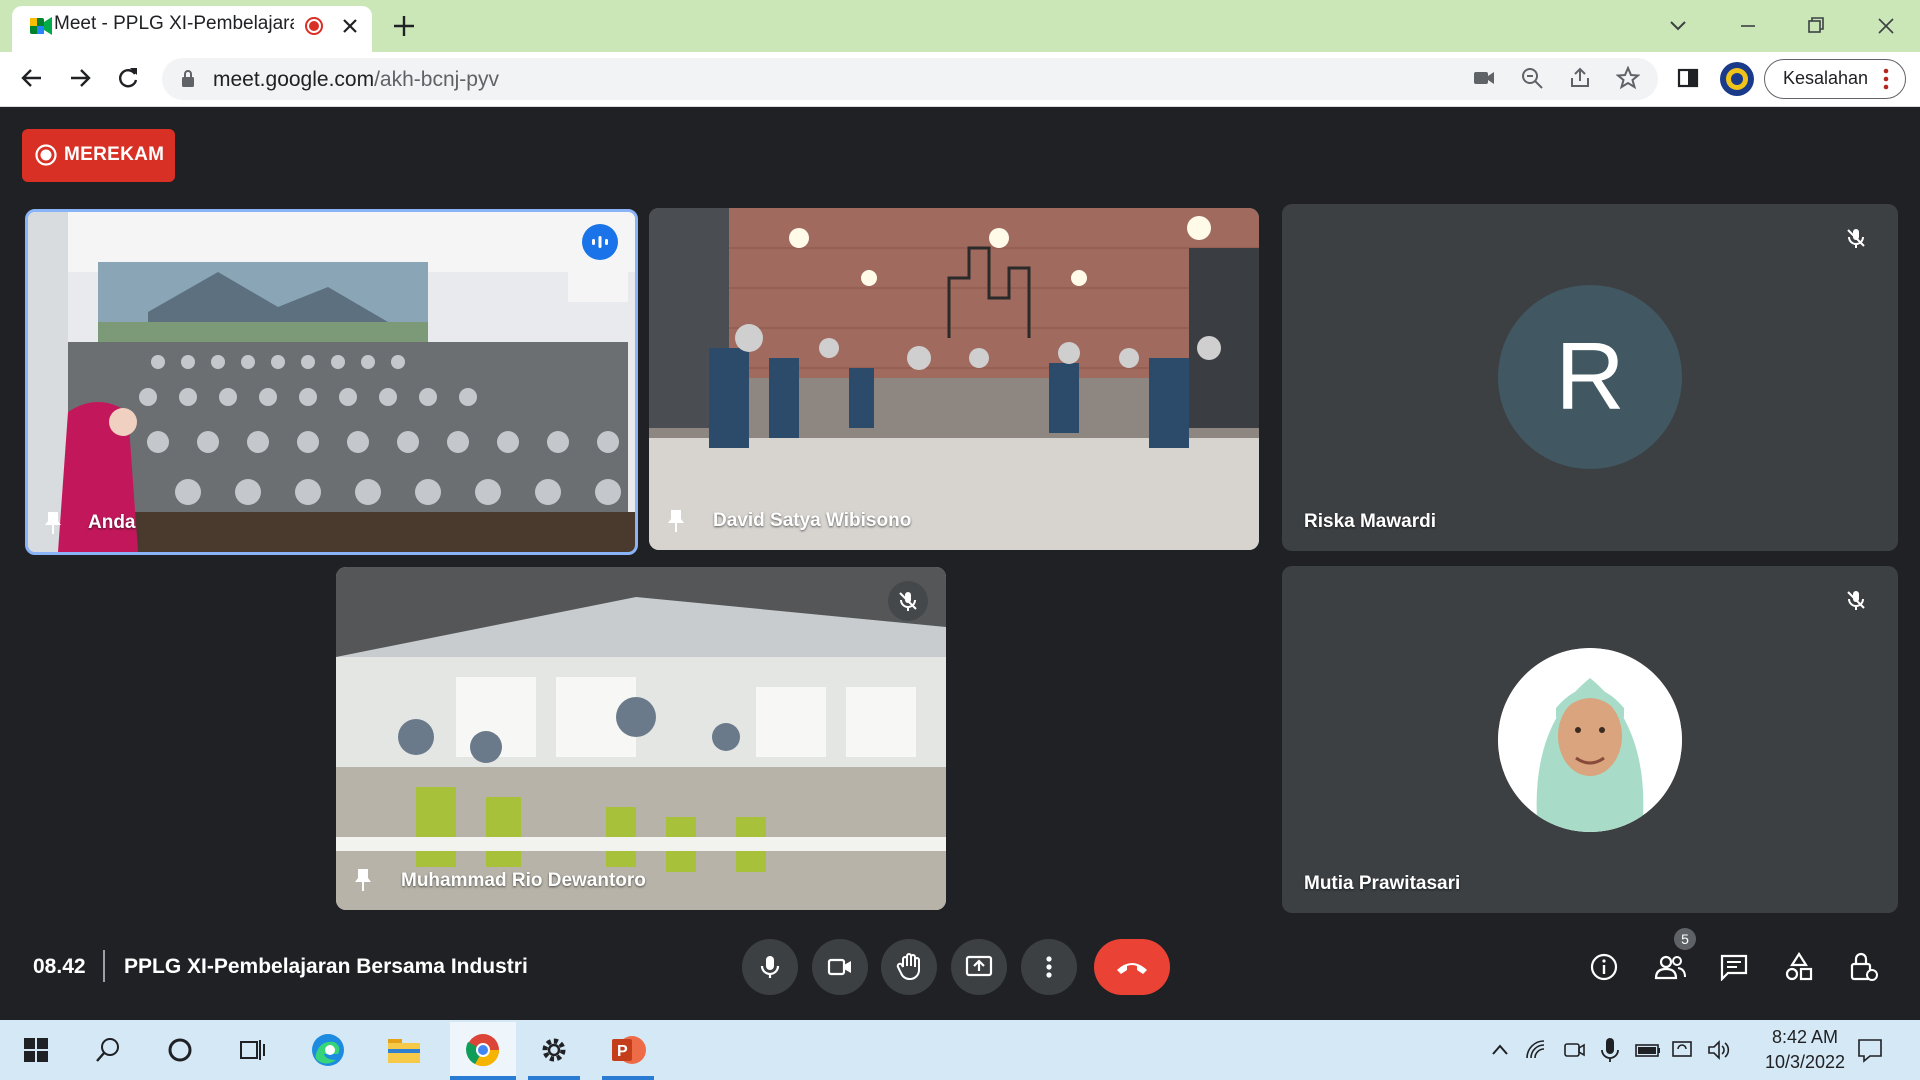 Image resolution: width=1920 pixels, height=1080 pixels. Describe the element at coordinates (1748, 26) in the screenshot. I see `minimize-icon` at that location.